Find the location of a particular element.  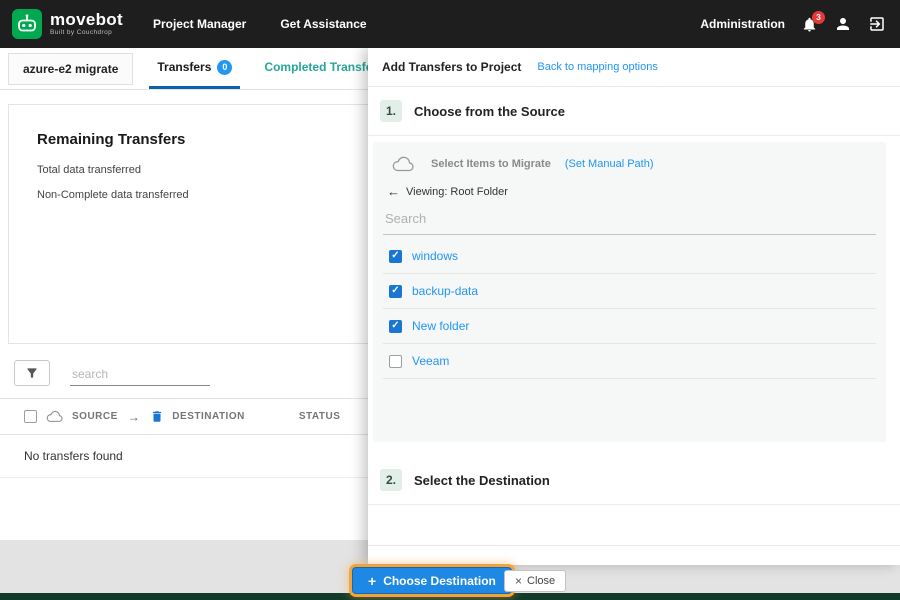

funnel-icon is located at coordinates (32, 373).